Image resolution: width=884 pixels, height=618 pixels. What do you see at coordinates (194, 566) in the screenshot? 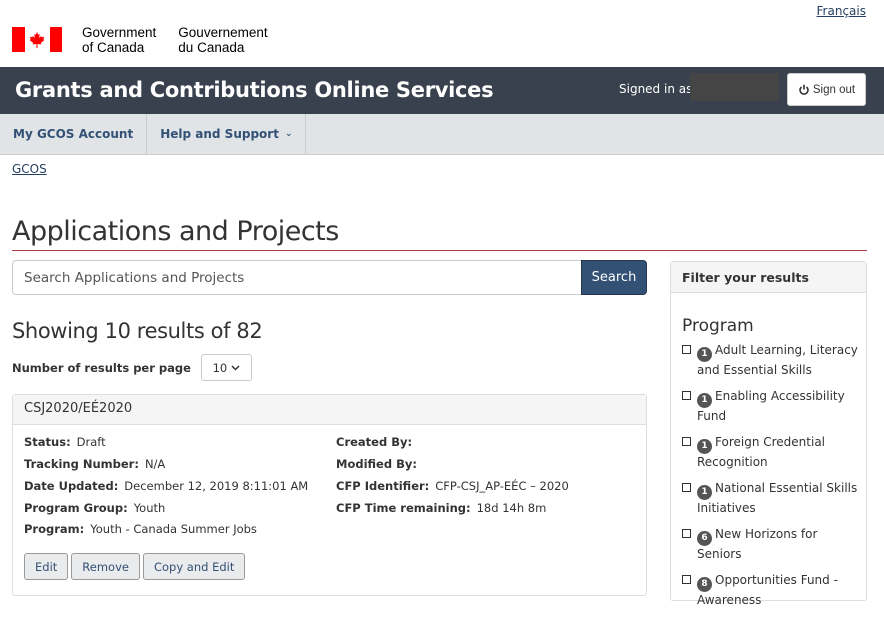
I see `copy-and-edit-button: Copy and Edit` at bounding box center [194, 566].